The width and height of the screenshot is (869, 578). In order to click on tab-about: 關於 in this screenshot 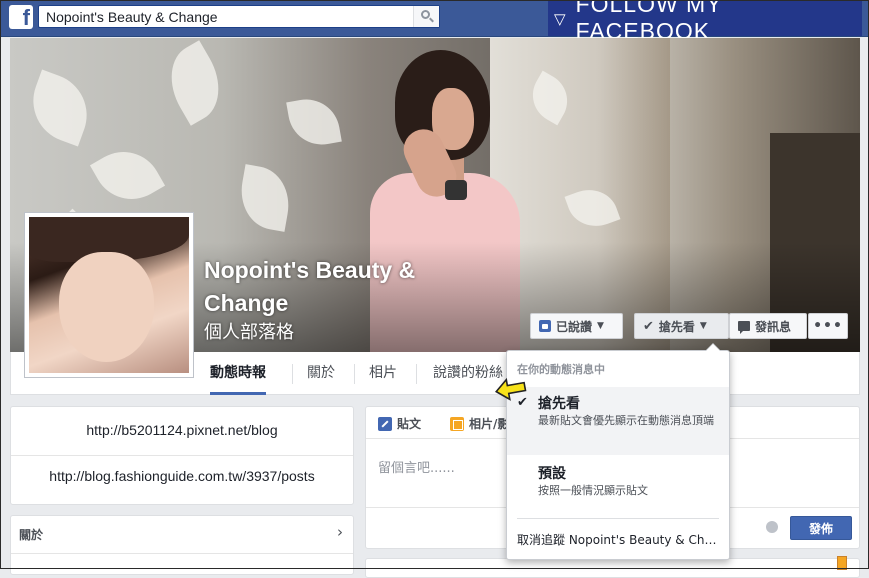, I will do `click(321, 374)`.